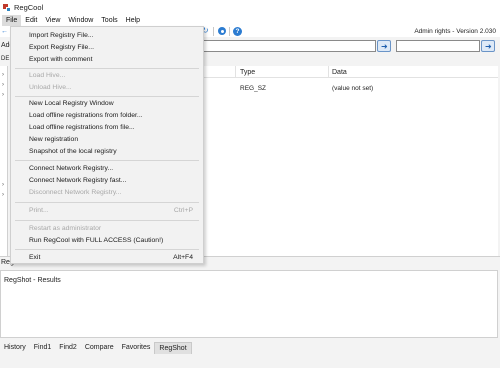  I want to click on go-arrow-icon: ➜, so click(384, 46).